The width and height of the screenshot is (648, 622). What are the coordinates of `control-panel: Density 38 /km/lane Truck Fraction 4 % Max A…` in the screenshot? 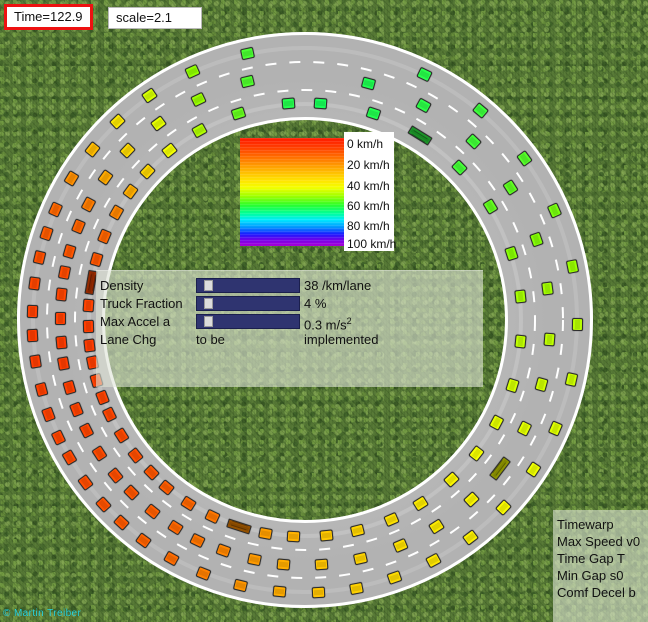 It's located at (289, 328).